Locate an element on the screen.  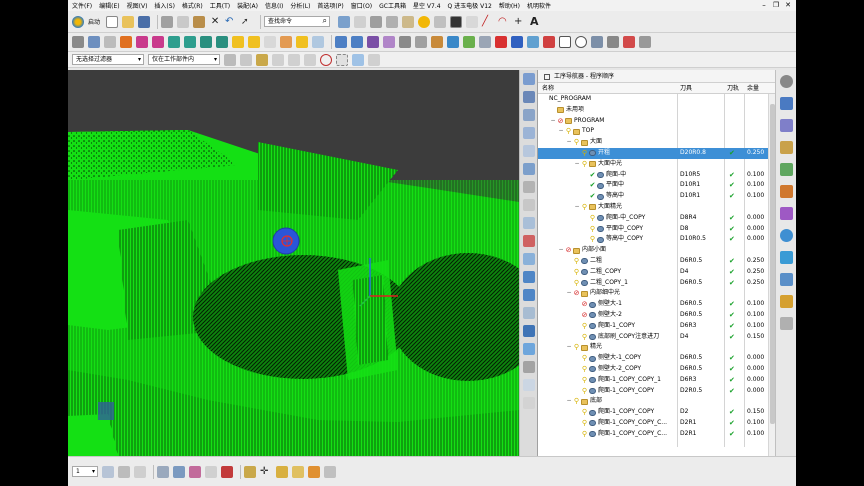
arrow-back-icon is located at coordinates (174, 42).